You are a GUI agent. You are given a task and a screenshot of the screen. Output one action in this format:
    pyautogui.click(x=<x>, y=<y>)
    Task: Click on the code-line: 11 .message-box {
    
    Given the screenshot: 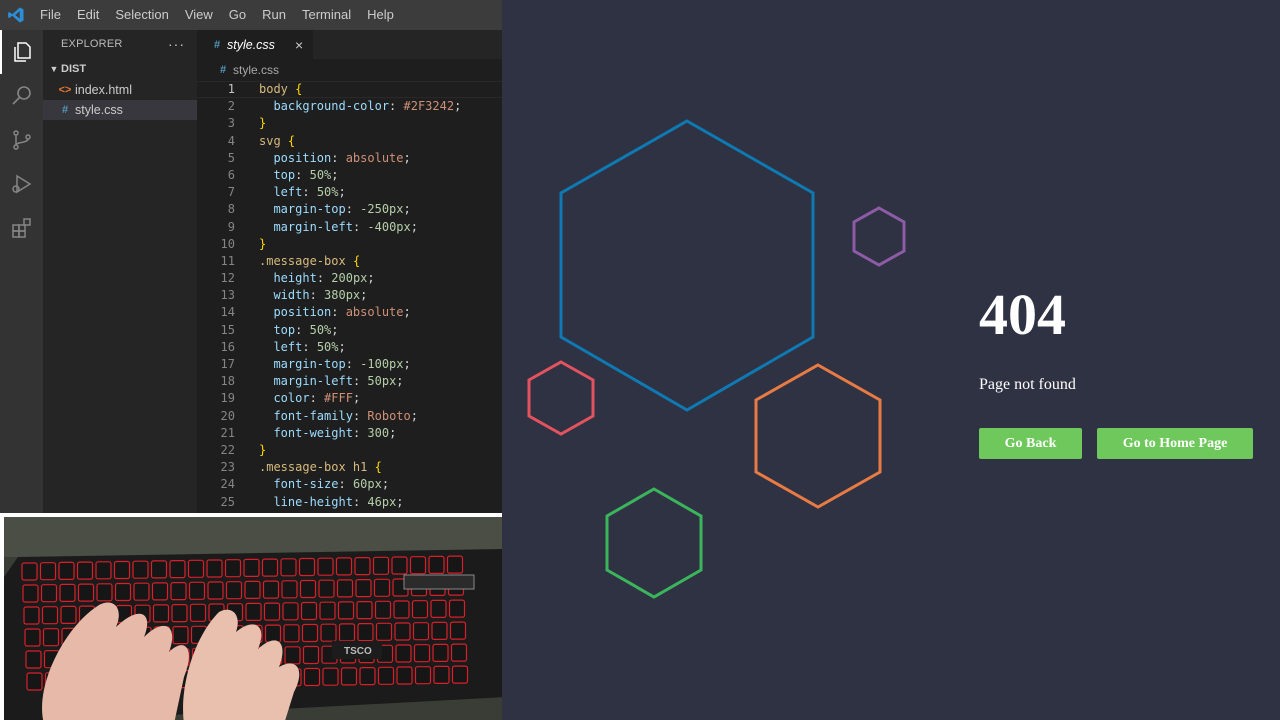 What is the action you would take?
    pyautogui.click(x=349, y=261)
    